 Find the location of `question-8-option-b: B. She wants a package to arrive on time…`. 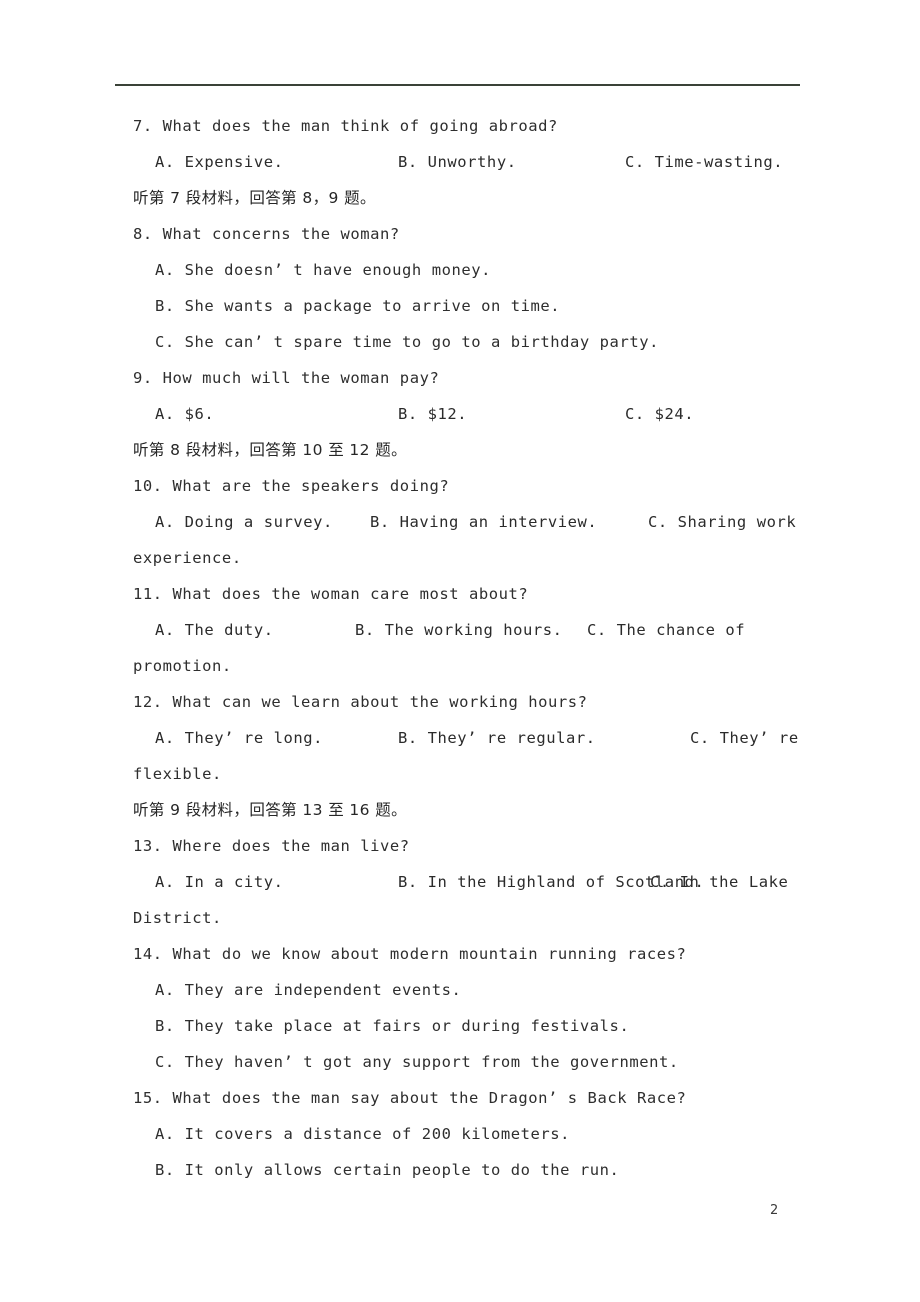

question-8-option-b: B. She wants a package to arrive on time… is located at coordinates (358, 306).